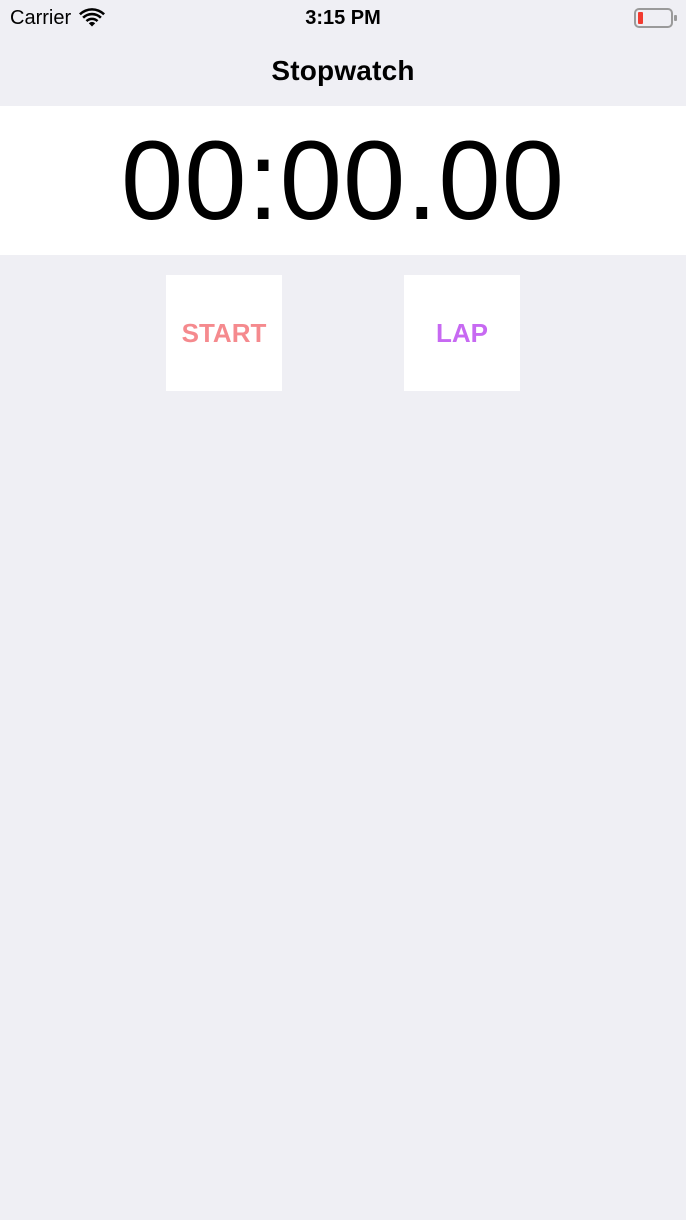 This screenshot has height=1220, width=686. I want to click on battery-icon, so click(655, 18).